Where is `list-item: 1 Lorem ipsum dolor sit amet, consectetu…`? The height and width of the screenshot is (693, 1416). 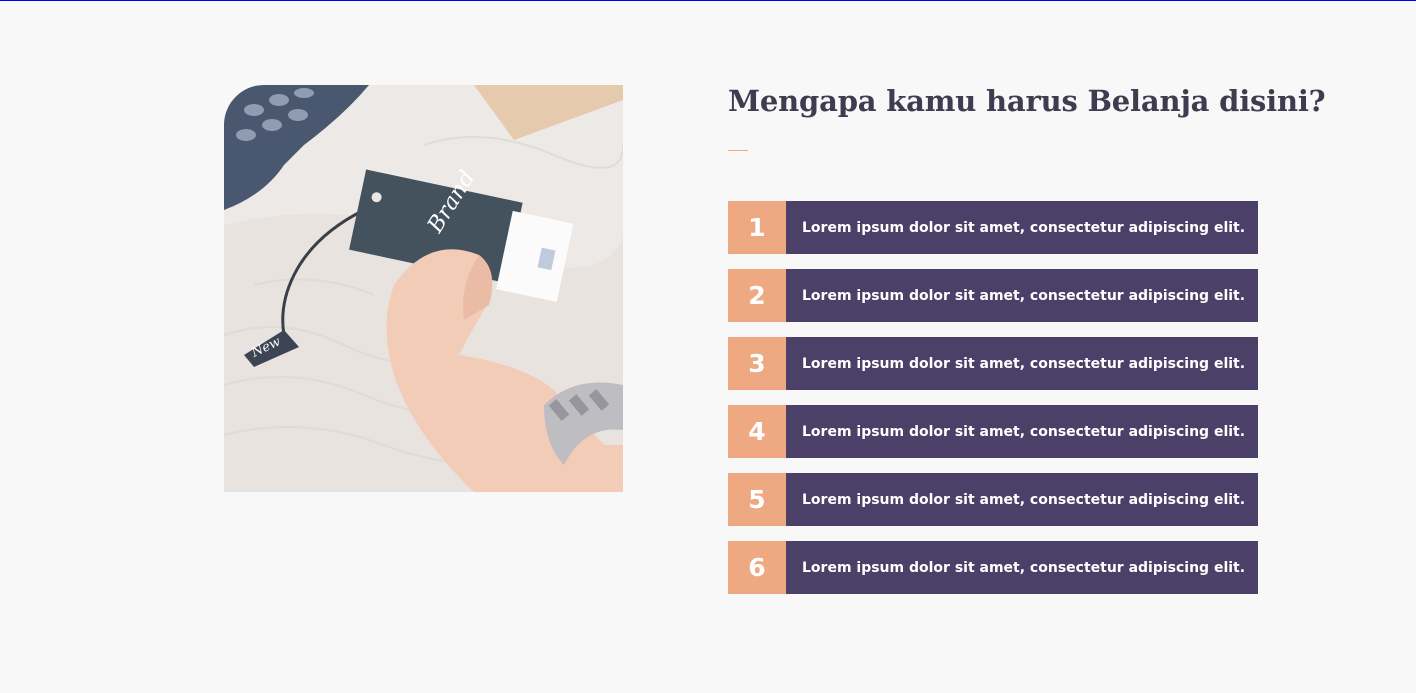 list-item: 1 Lorem ipsum dolor sit amet, consectetu… is located at coordinates (993, 227).